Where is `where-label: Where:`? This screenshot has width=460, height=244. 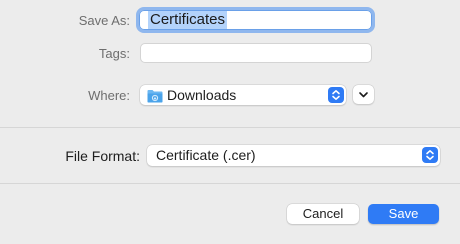 where-label: Where: is located at coordinates (109, 95).